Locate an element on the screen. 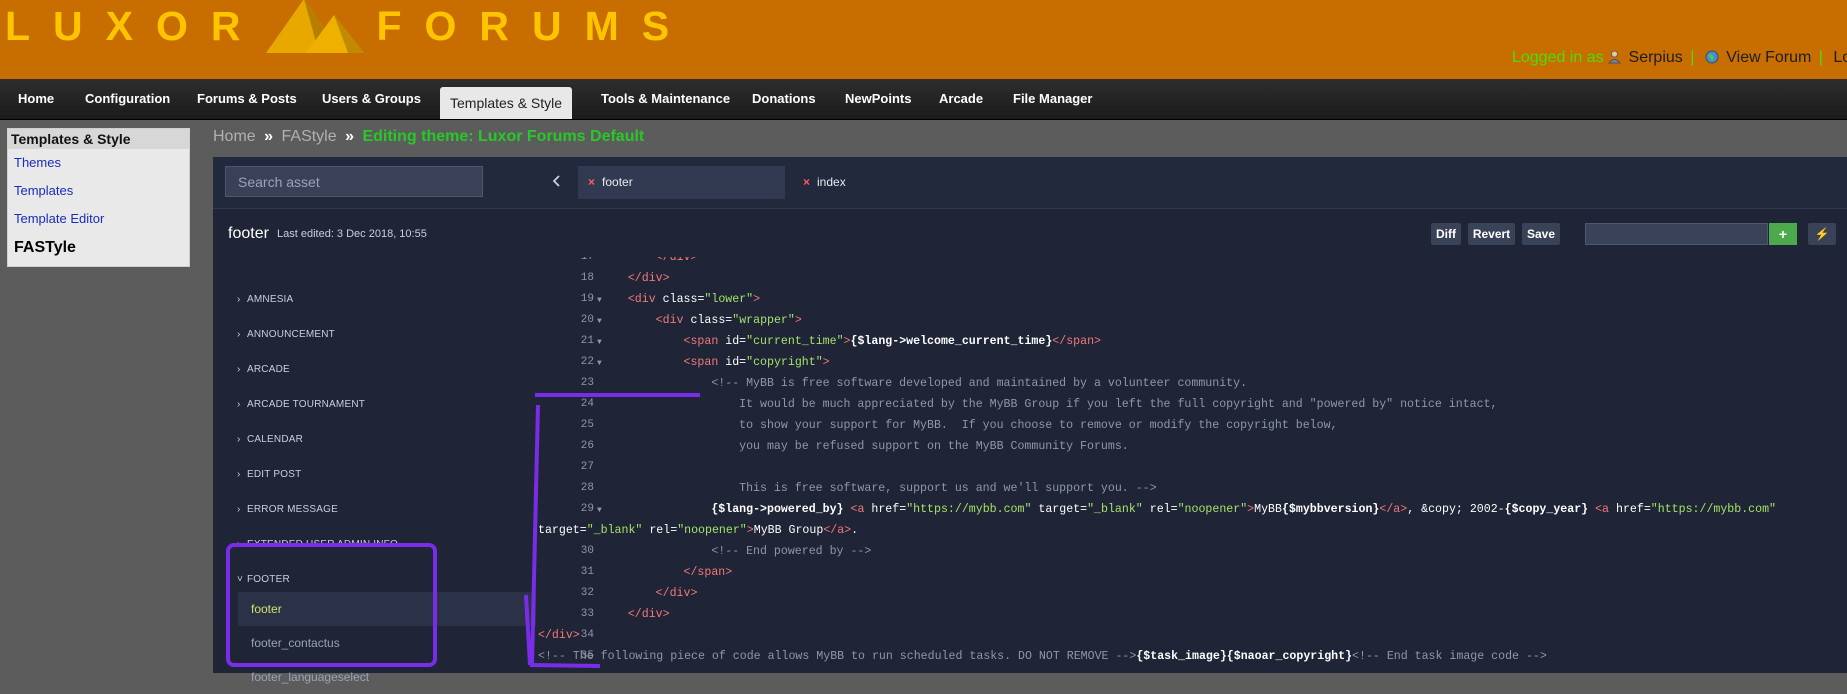 The width and height of the screenshot is (1847, 694). editor-topbar: Search asset × footer × index is located at coordinates (1030, 183).